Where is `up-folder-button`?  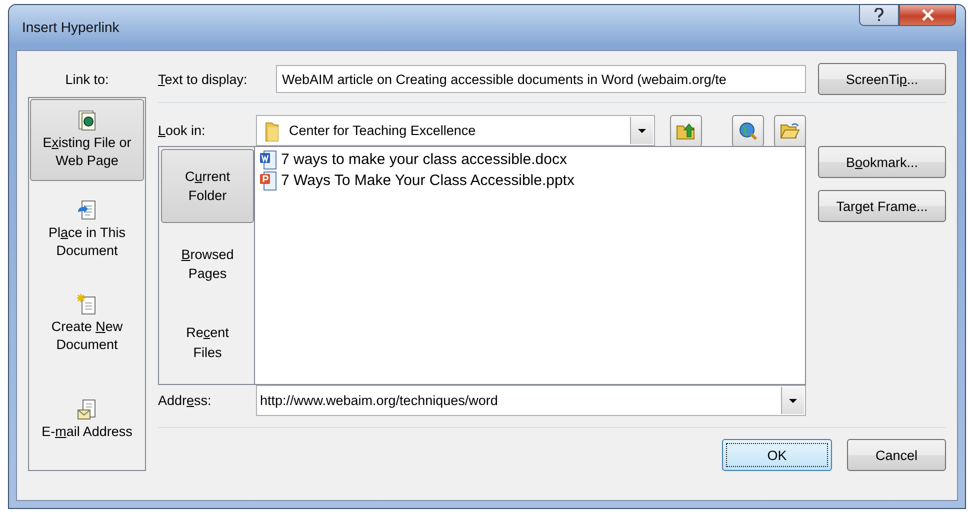
up-folder-button is located at coordinates (686, 130).